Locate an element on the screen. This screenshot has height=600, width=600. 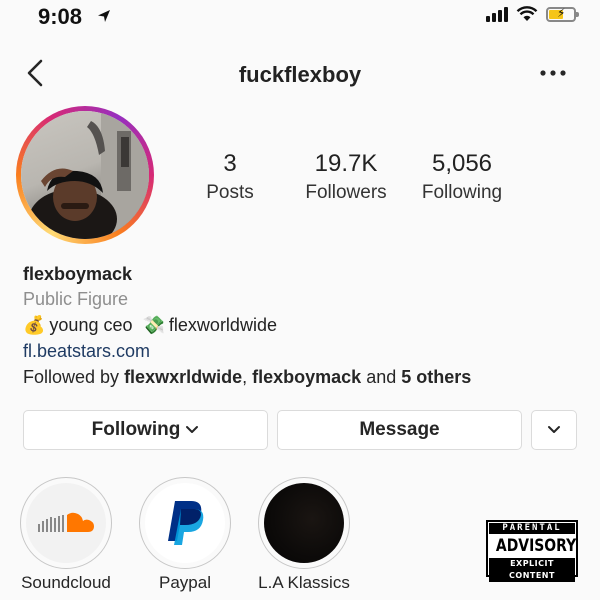
message-button: Message is located at coordinates (399, 430).